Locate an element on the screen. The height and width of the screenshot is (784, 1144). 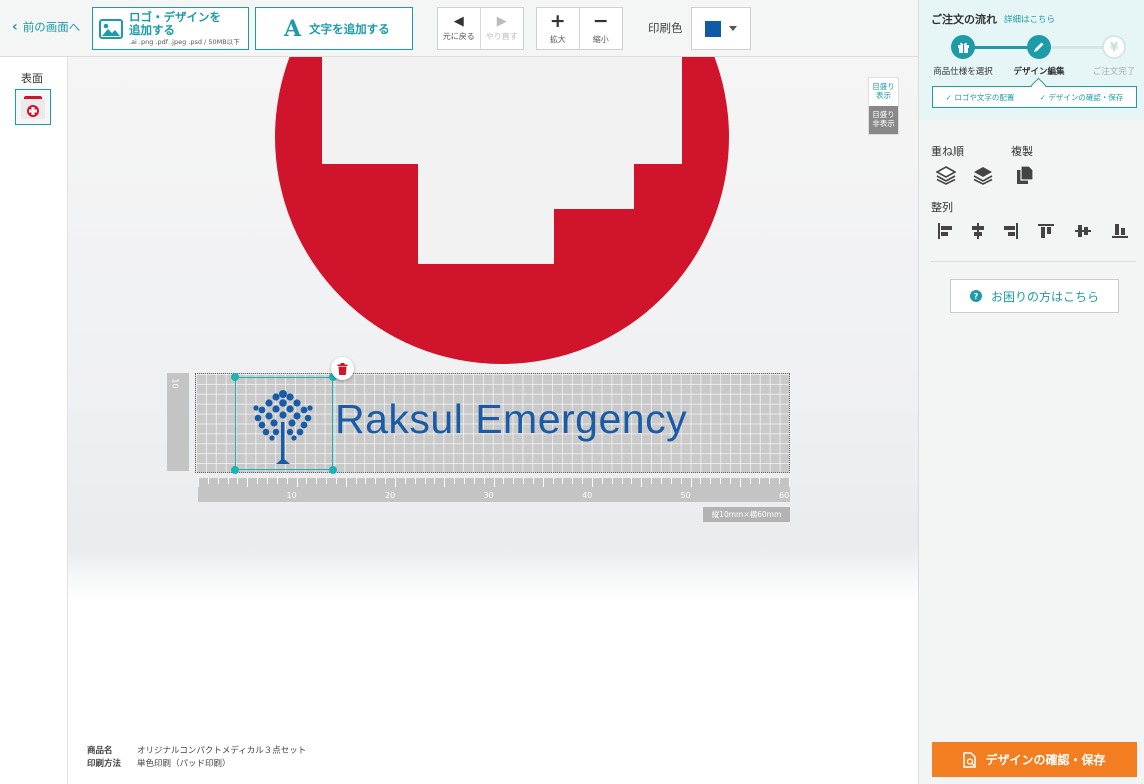
undo-redo-group: ◀ 元に戻る ▶ やり直す is located at coordinates (480, 28).